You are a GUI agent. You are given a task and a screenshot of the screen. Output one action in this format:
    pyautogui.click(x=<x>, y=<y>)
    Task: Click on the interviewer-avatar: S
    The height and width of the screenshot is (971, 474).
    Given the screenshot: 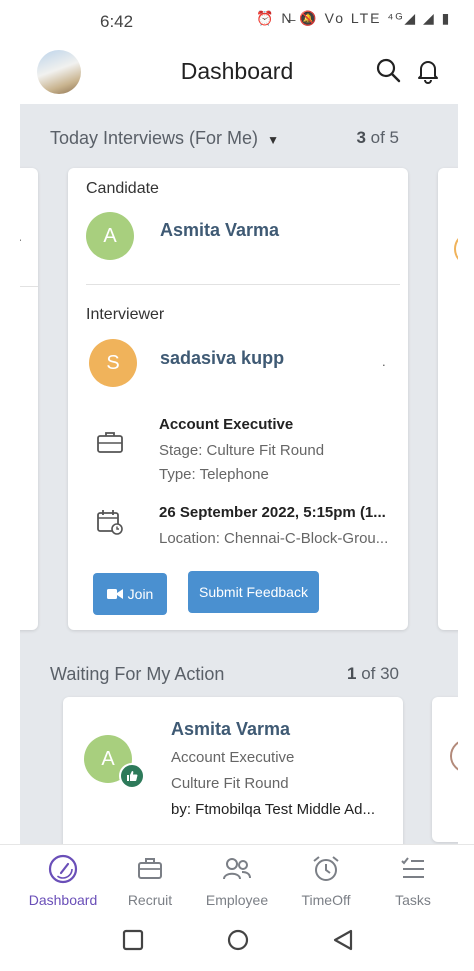 What is the action you would take?
    pyautogui.click(x=113, y=363)
    